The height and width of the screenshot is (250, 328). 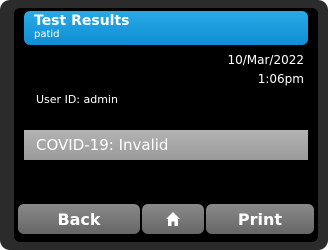 What do you see at coordinates (260, 219) in the screenshot?
I see `print-button: Print` at bounding box center [260, 219].